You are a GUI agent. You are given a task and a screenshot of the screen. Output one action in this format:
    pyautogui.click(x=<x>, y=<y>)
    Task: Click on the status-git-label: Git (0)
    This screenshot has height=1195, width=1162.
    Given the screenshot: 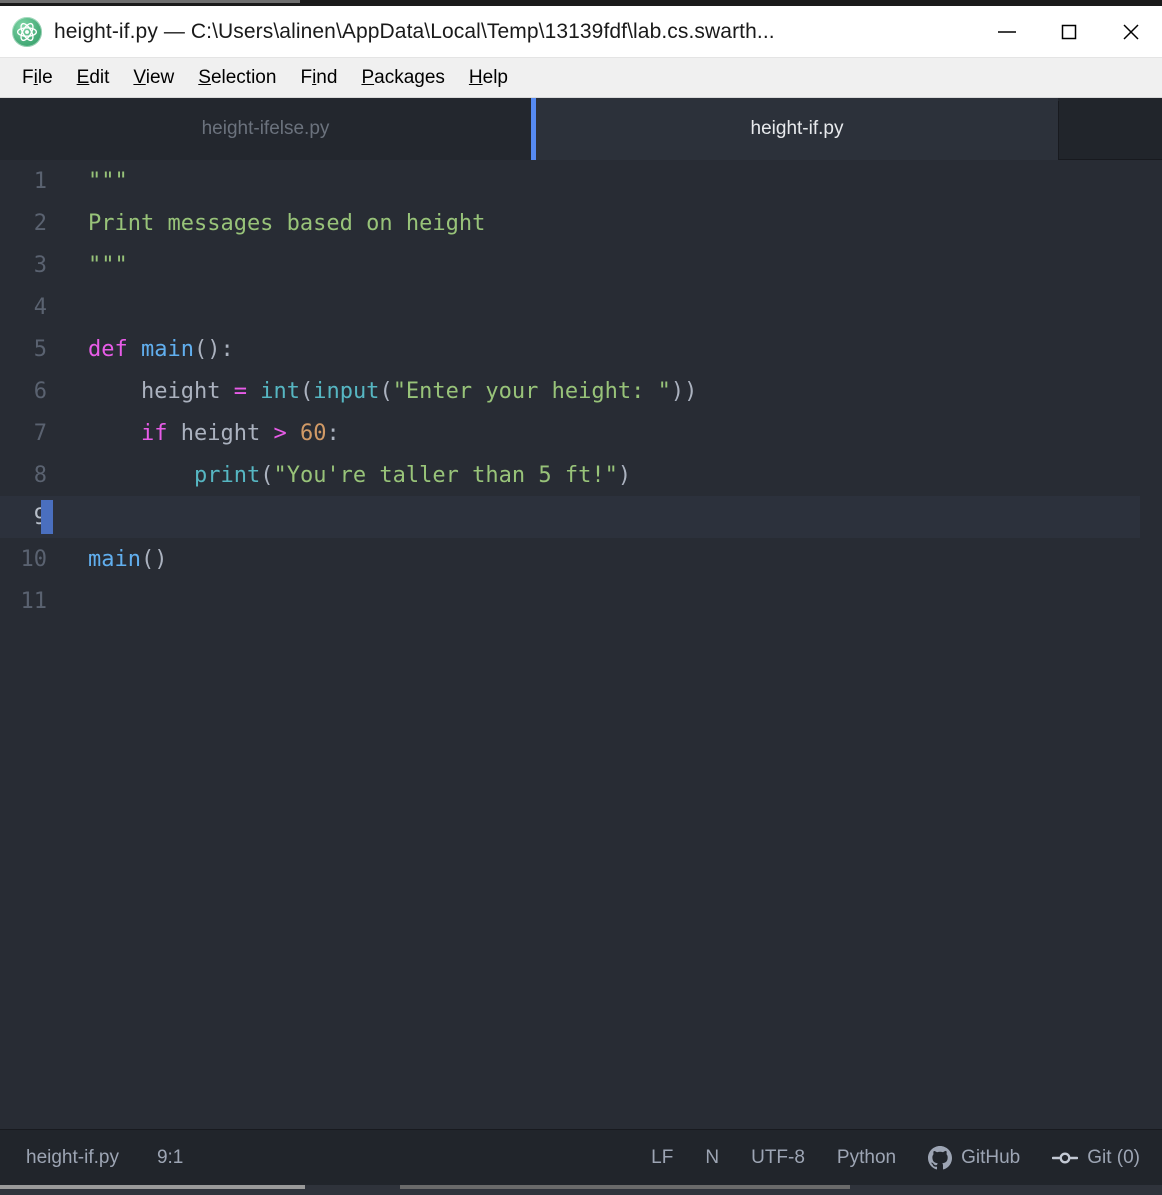 What is the action you would take?
    pyautogui.click(x=1113, y=1157)
    